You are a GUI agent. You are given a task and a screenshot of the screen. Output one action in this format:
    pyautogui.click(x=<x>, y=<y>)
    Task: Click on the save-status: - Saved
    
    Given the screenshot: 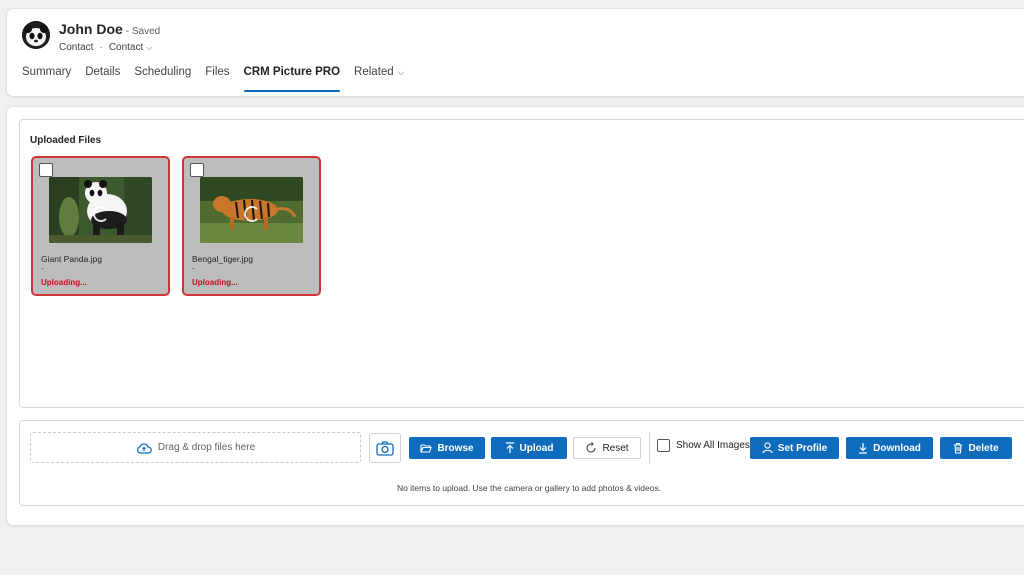 What is the action you would take?
    pyautogui.click(x=143, y=31)
    